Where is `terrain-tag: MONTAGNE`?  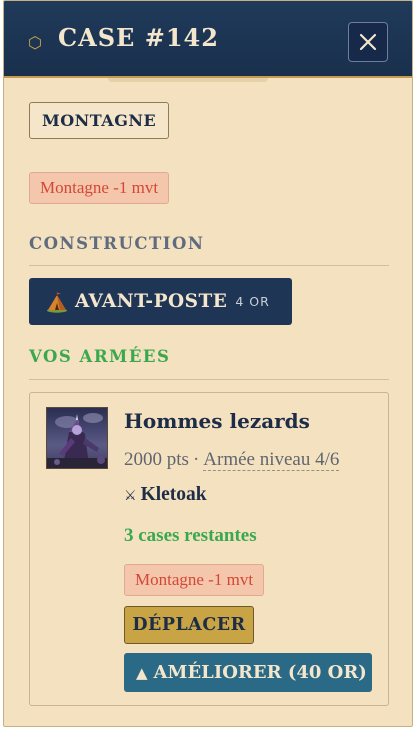 terrain-tag: MONTAGNE is located at coordinates (99, 120).